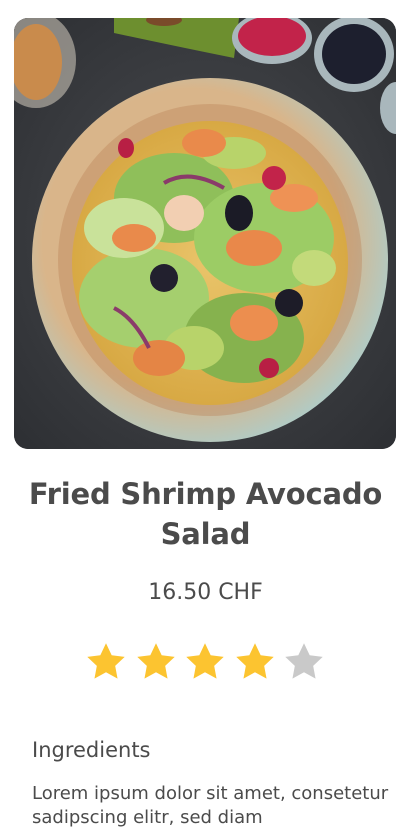  What do you see at coordinates (205, 514) in the screenshot?
I see `product-title: Fried Shrimp Avocado Salad` at bounding box center [205, 514].